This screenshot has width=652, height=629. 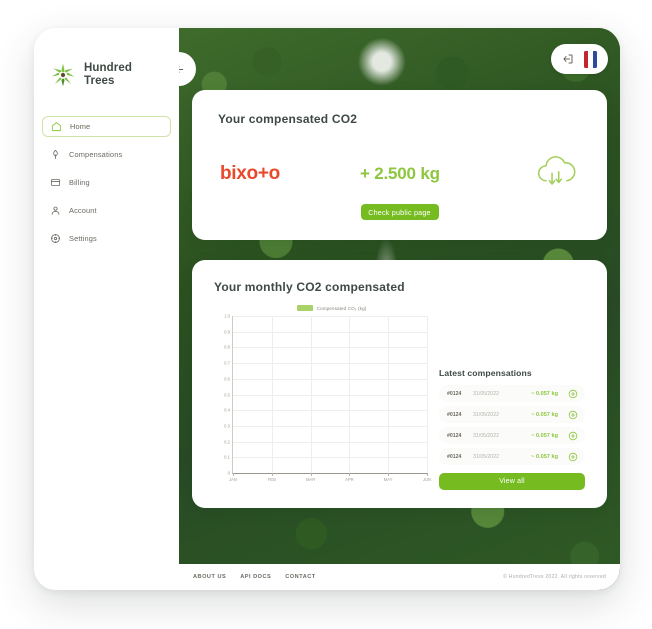 I want to click on person-icon, so click(x=55, y=210).